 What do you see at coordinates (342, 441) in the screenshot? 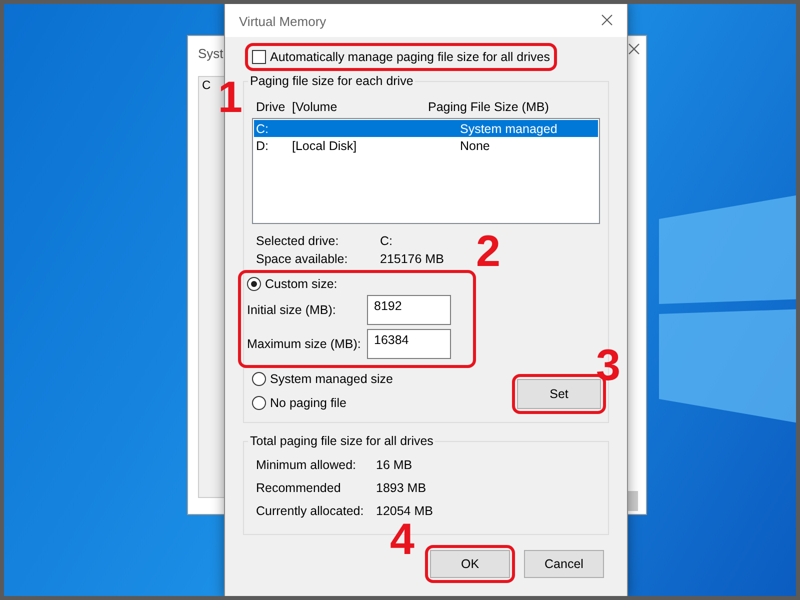
I see `group-title: Total paging file size for all drives` at bounding box center [342, 441].